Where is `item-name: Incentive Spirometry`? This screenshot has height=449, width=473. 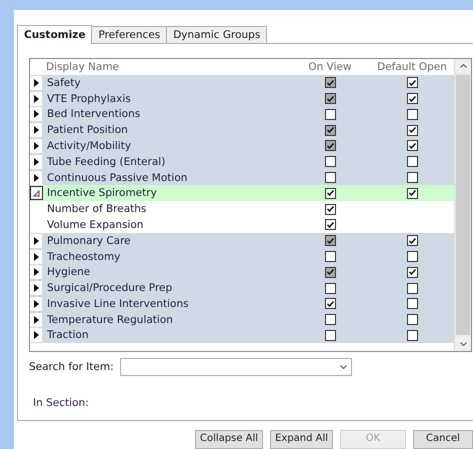
item-name: Incentive Spirometry is located at coordinates (102, 193).